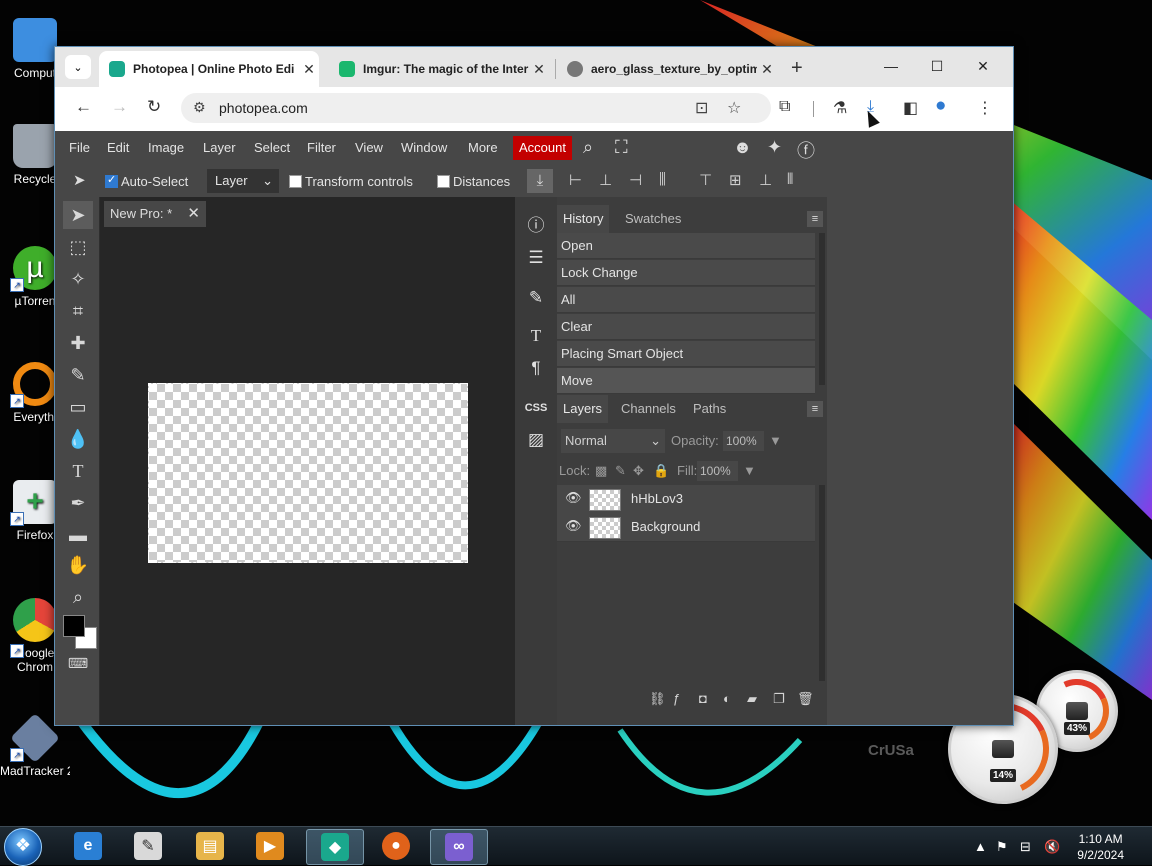  I want to click on lock-position-icon: ✥, so click(638, 471).